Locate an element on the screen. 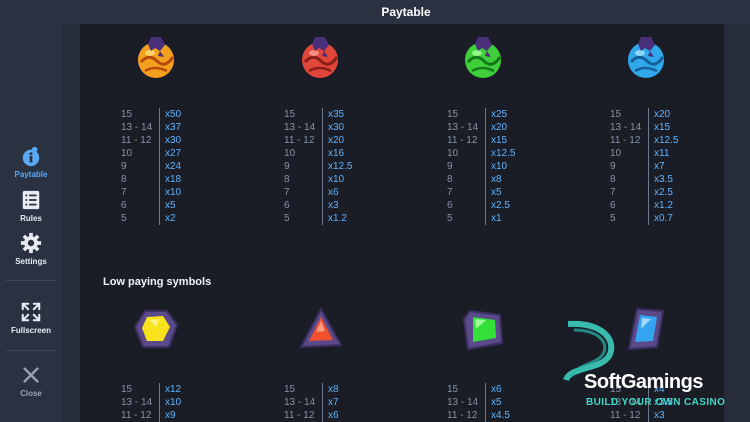 This screenshot has height=422, width=750. paytable-multiplier: x1 is located at coordinates (496, 218).